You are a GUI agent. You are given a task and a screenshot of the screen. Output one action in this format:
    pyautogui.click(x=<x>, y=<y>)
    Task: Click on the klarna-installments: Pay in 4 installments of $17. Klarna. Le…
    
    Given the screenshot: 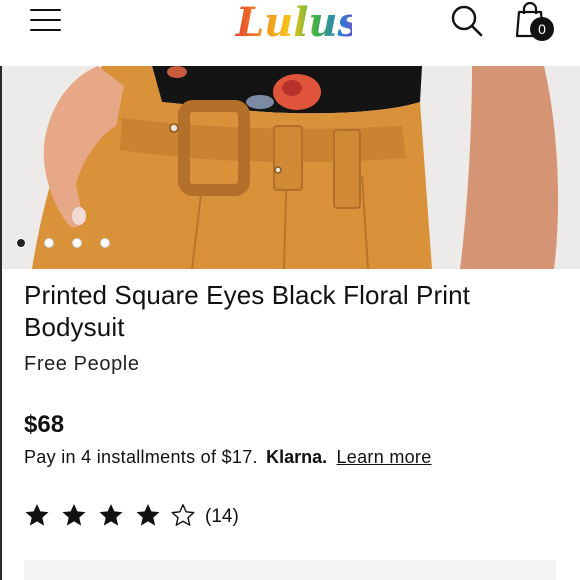 What is the action you would take?
    pyautogui.click(x=228, y=457)
    